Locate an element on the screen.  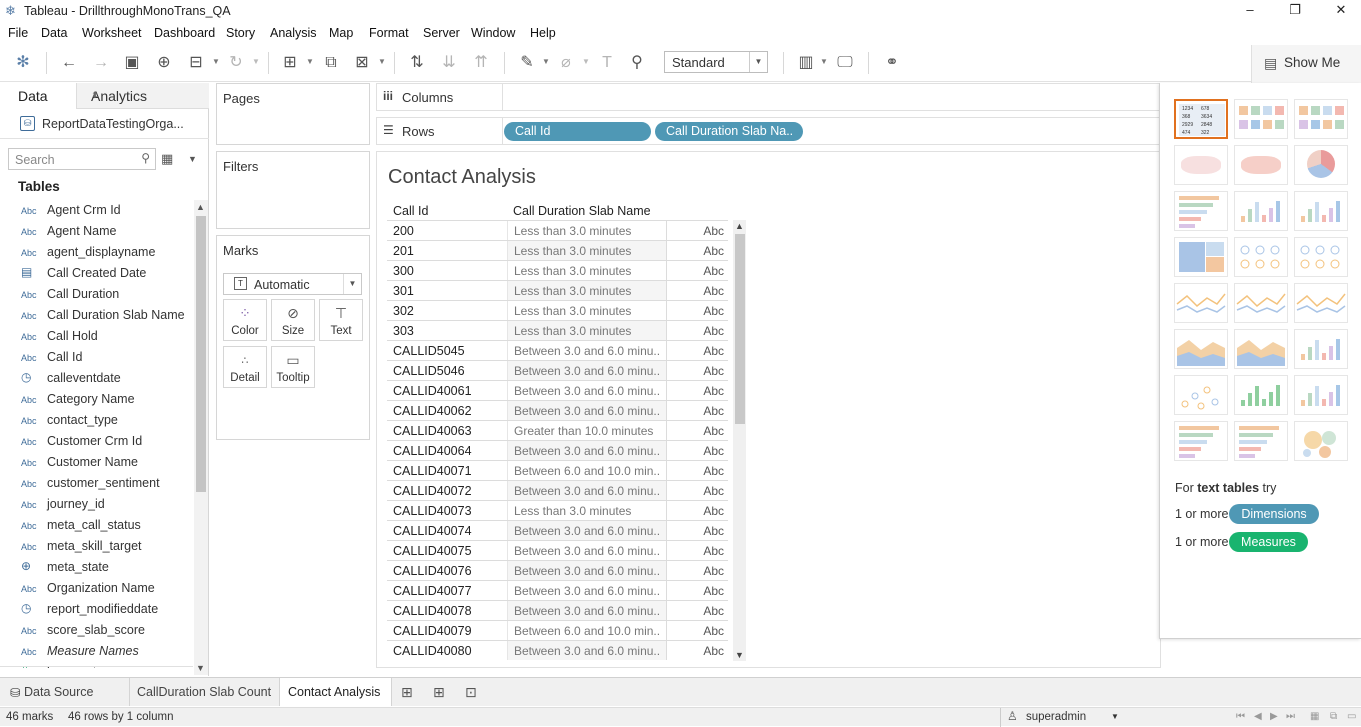
menu-analysis: Analysis is located at coordinates (293, 33).